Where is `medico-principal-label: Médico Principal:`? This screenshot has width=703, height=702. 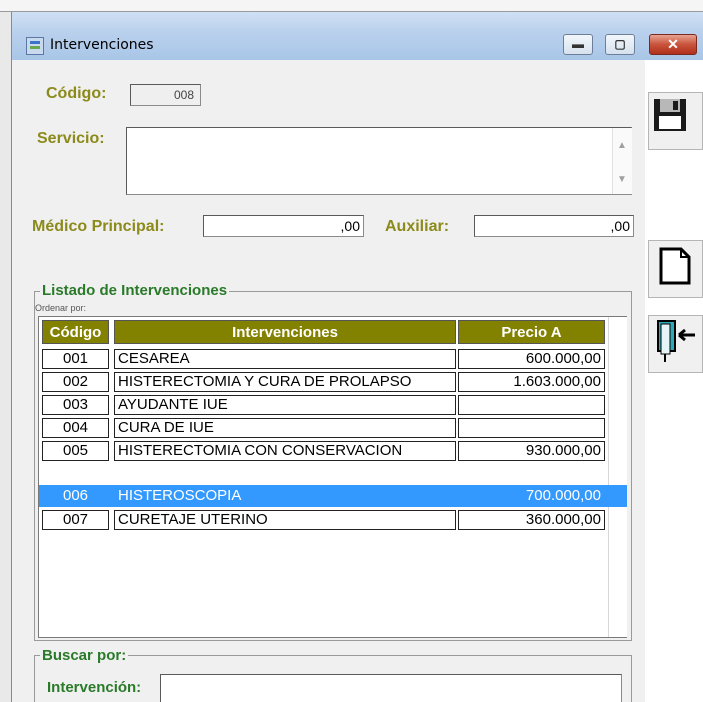
medico-principal-label: Médico Principal: is located at coordinates (98, 226).